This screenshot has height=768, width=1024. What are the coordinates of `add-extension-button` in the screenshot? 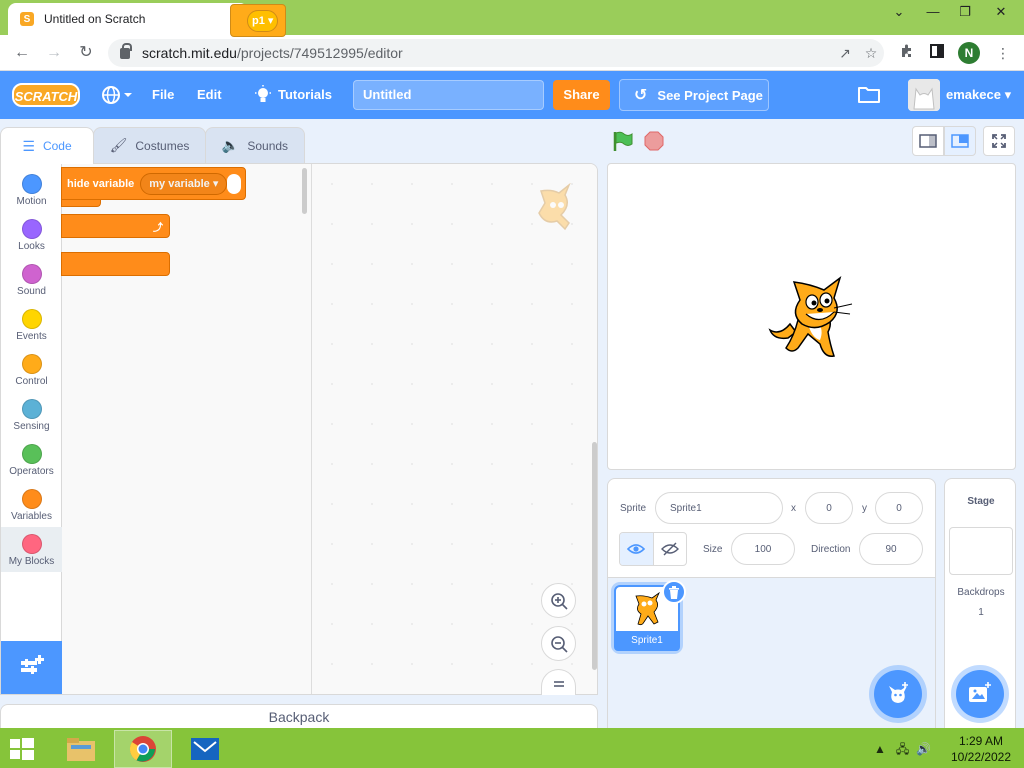 It's located at (31, 667).